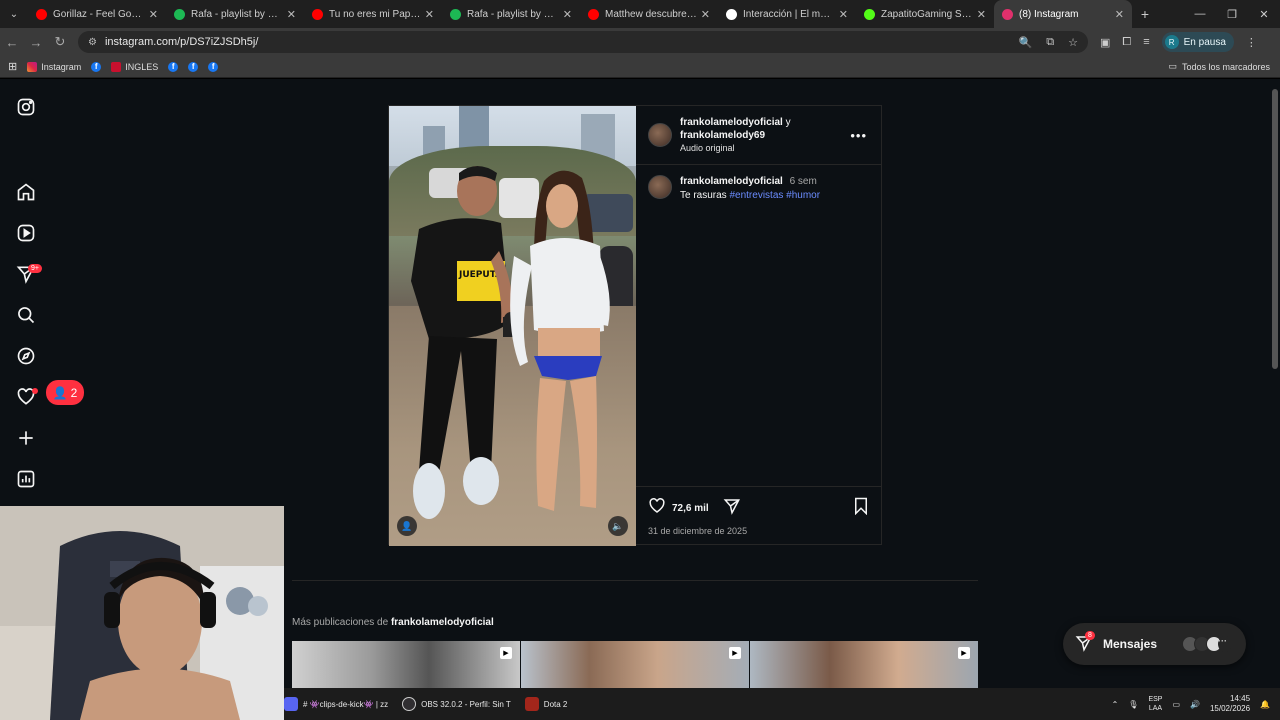 This screenshot has width=1280, height=720. I want to click on follow-requests-pill: 👤 2, so click(65, 392).